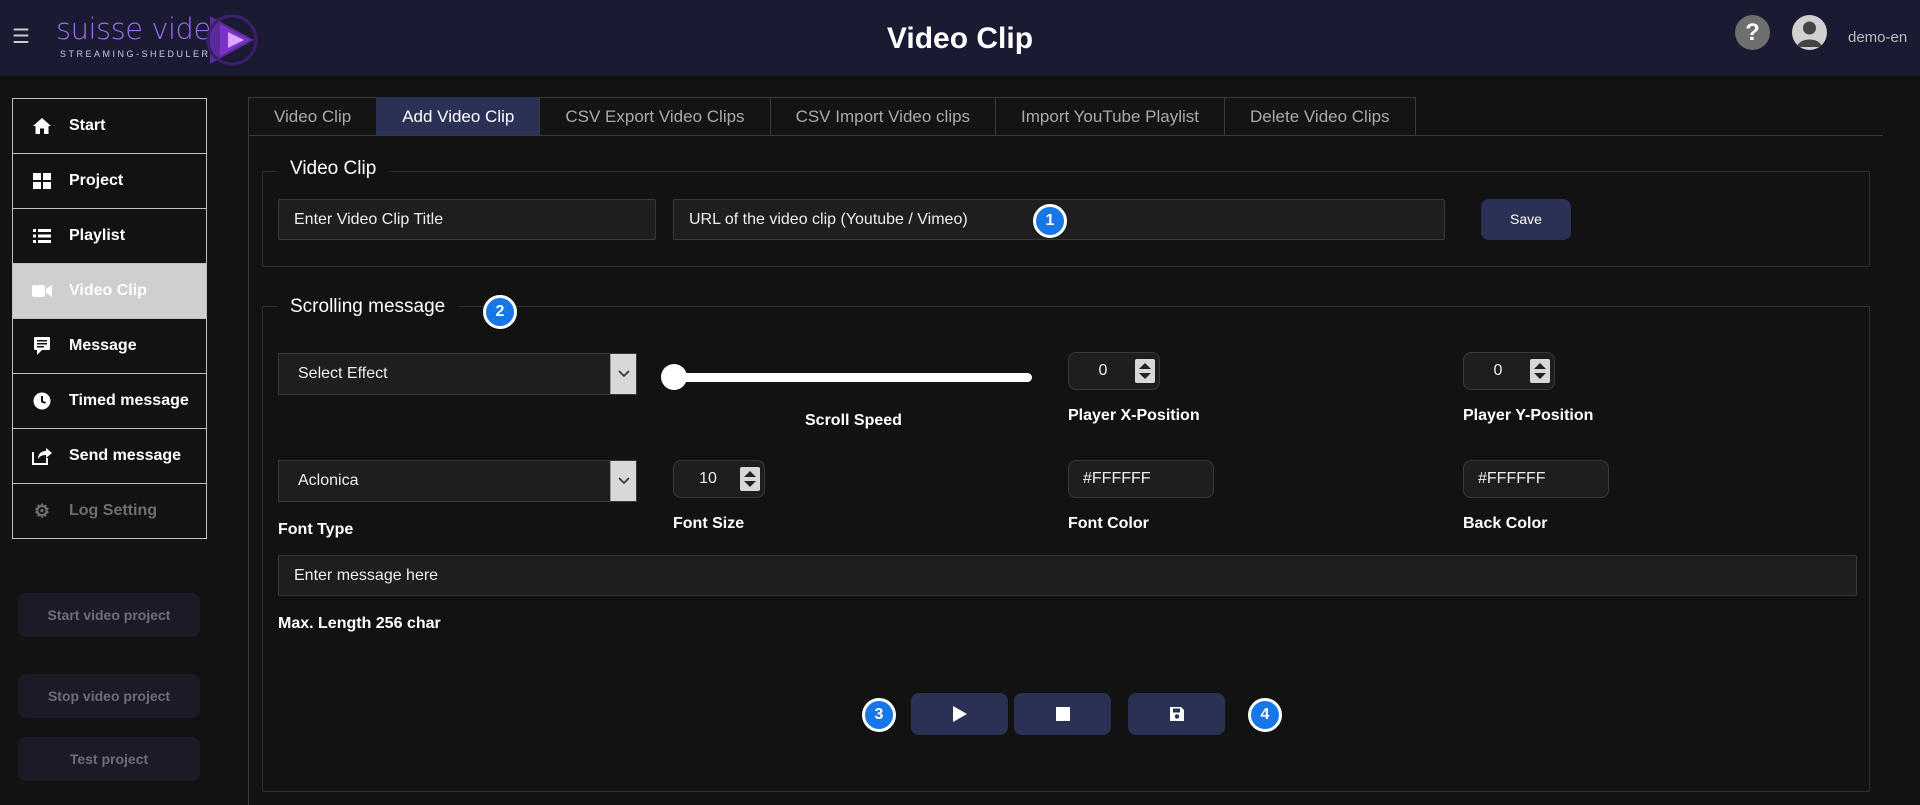  I want to click on sidebar-item-label: Timed message, so click(129, 400).